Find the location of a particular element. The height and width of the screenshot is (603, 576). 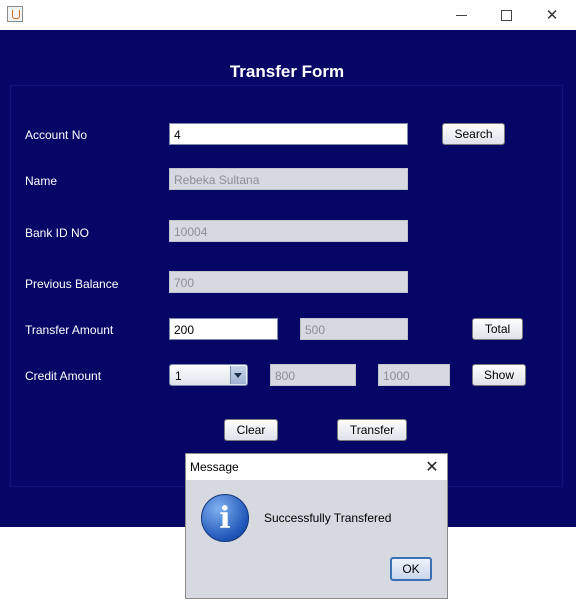

transfer-button: Transfer is located at coordinates (372, 430).